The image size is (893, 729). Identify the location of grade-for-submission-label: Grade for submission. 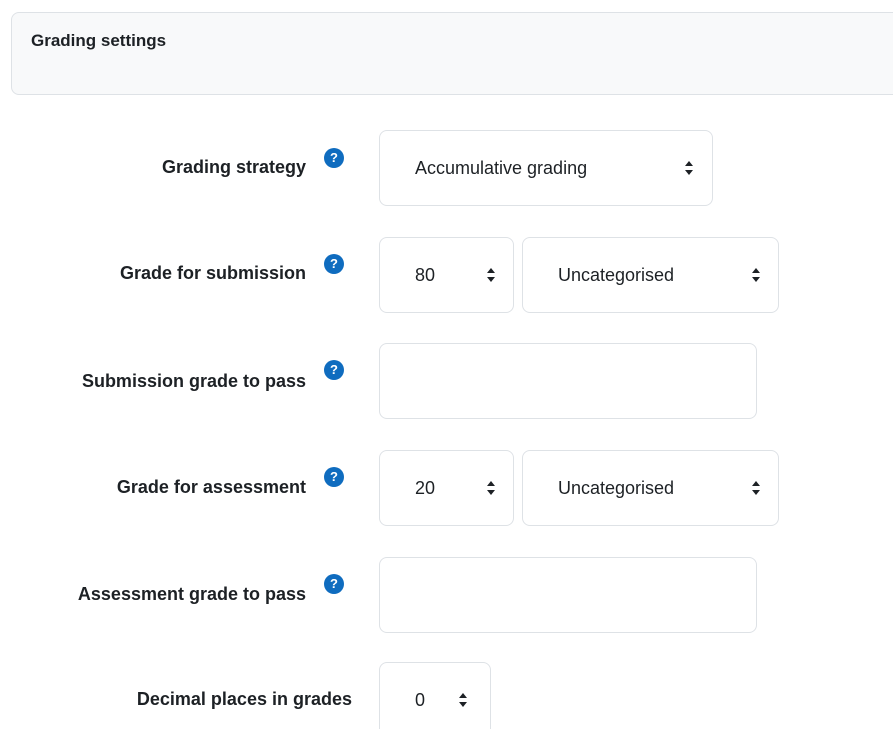
(212, 273).